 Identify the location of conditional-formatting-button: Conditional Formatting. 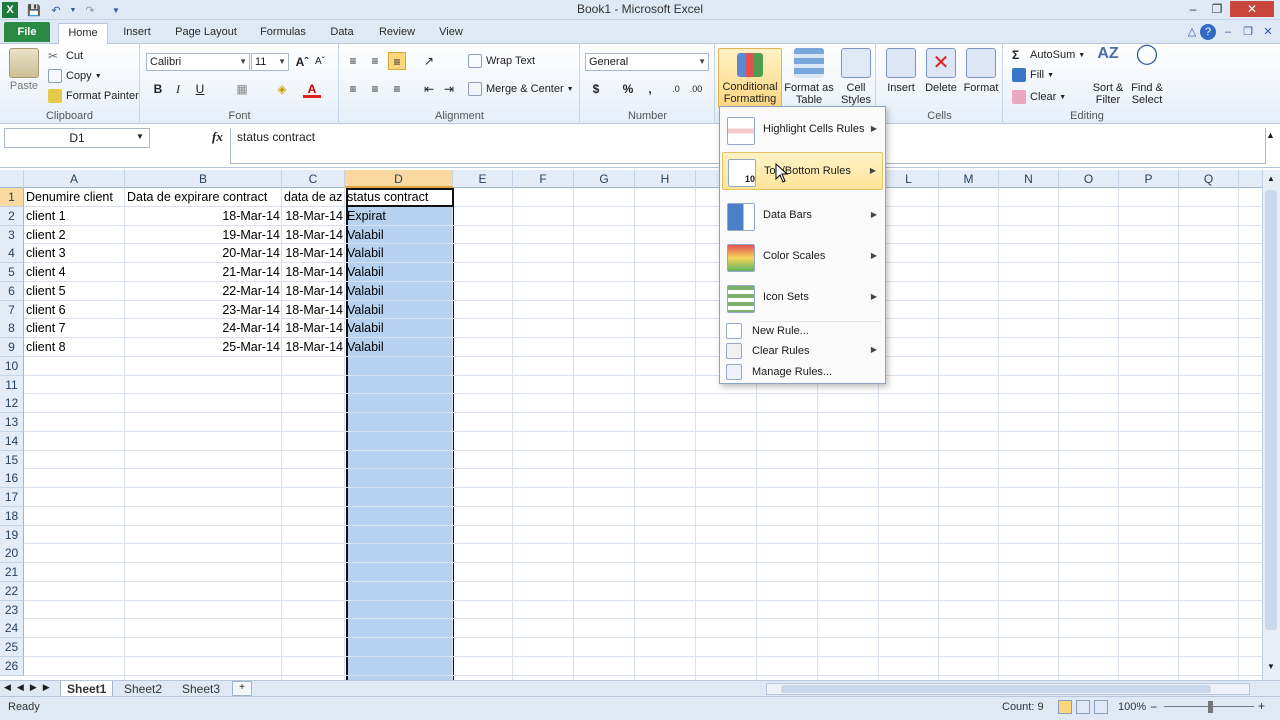
(750, 78).